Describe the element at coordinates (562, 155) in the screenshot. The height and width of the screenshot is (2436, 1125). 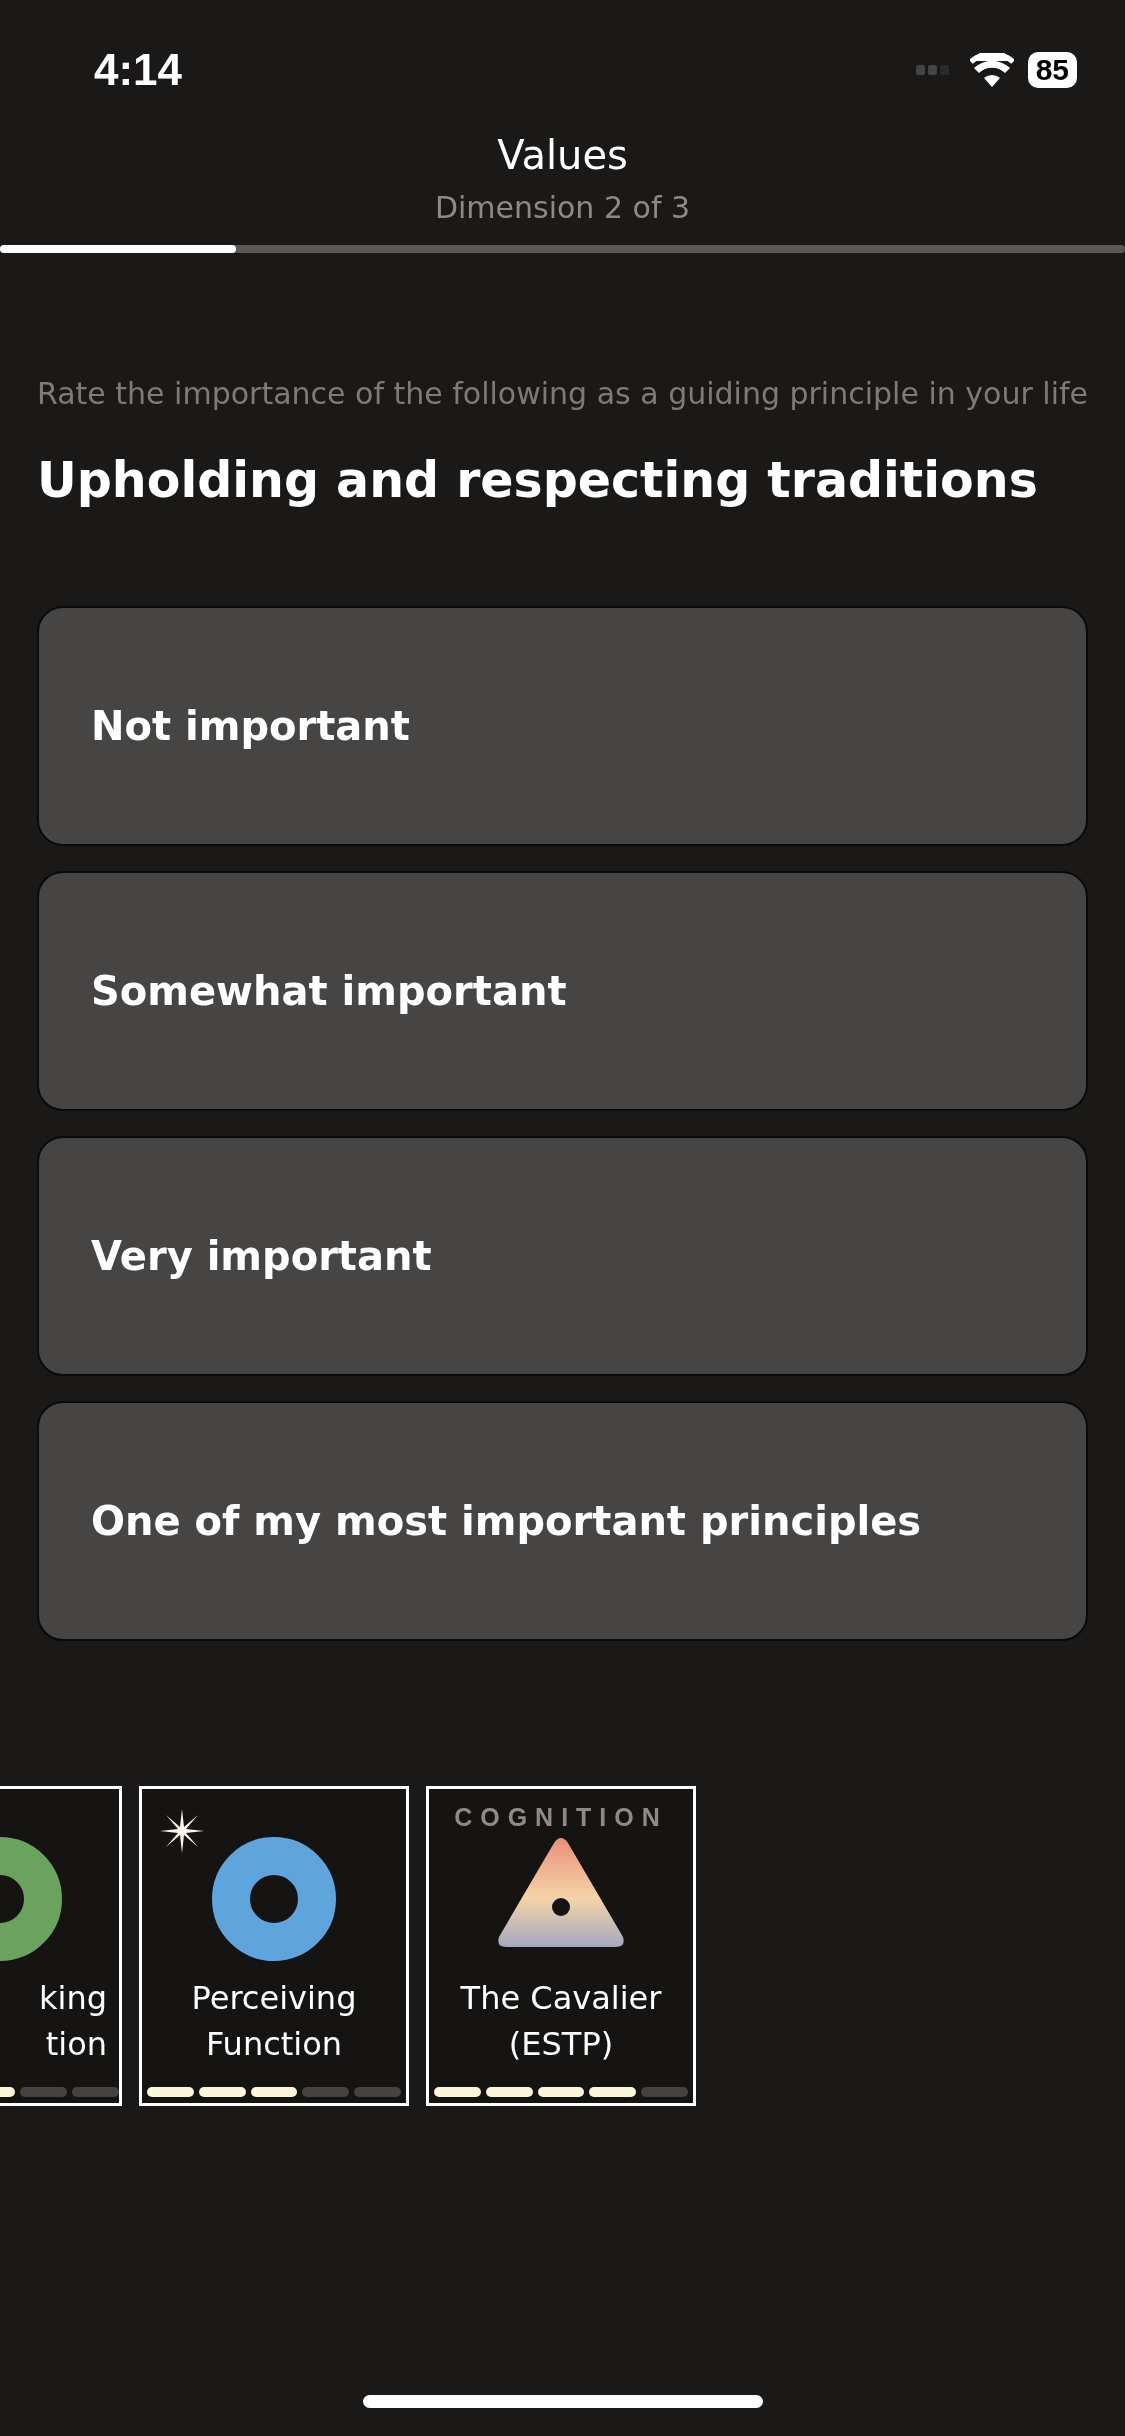
I see `screen-title: Values` at that location.